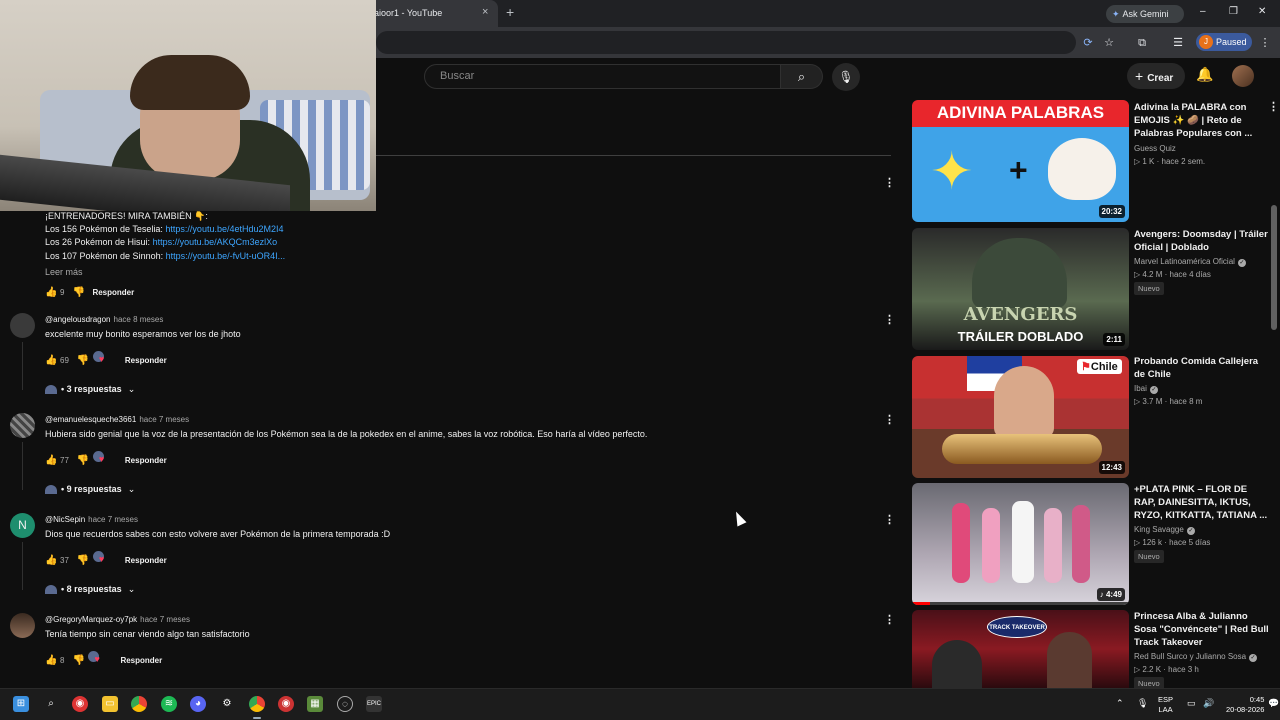 The width and height of the screenshot is (1280, 720). I want to click on notifications-icon: 💬, so click(1273, 703).